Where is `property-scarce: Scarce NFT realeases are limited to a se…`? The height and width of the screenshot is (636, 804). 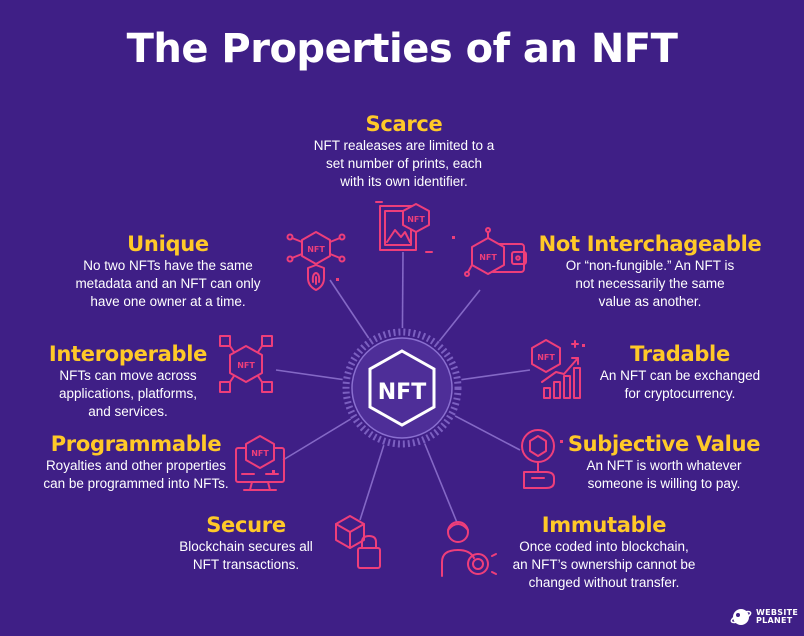 property-scarce: Scarce NFT realeases are limited to a se… is located at coordinates (404, 151).